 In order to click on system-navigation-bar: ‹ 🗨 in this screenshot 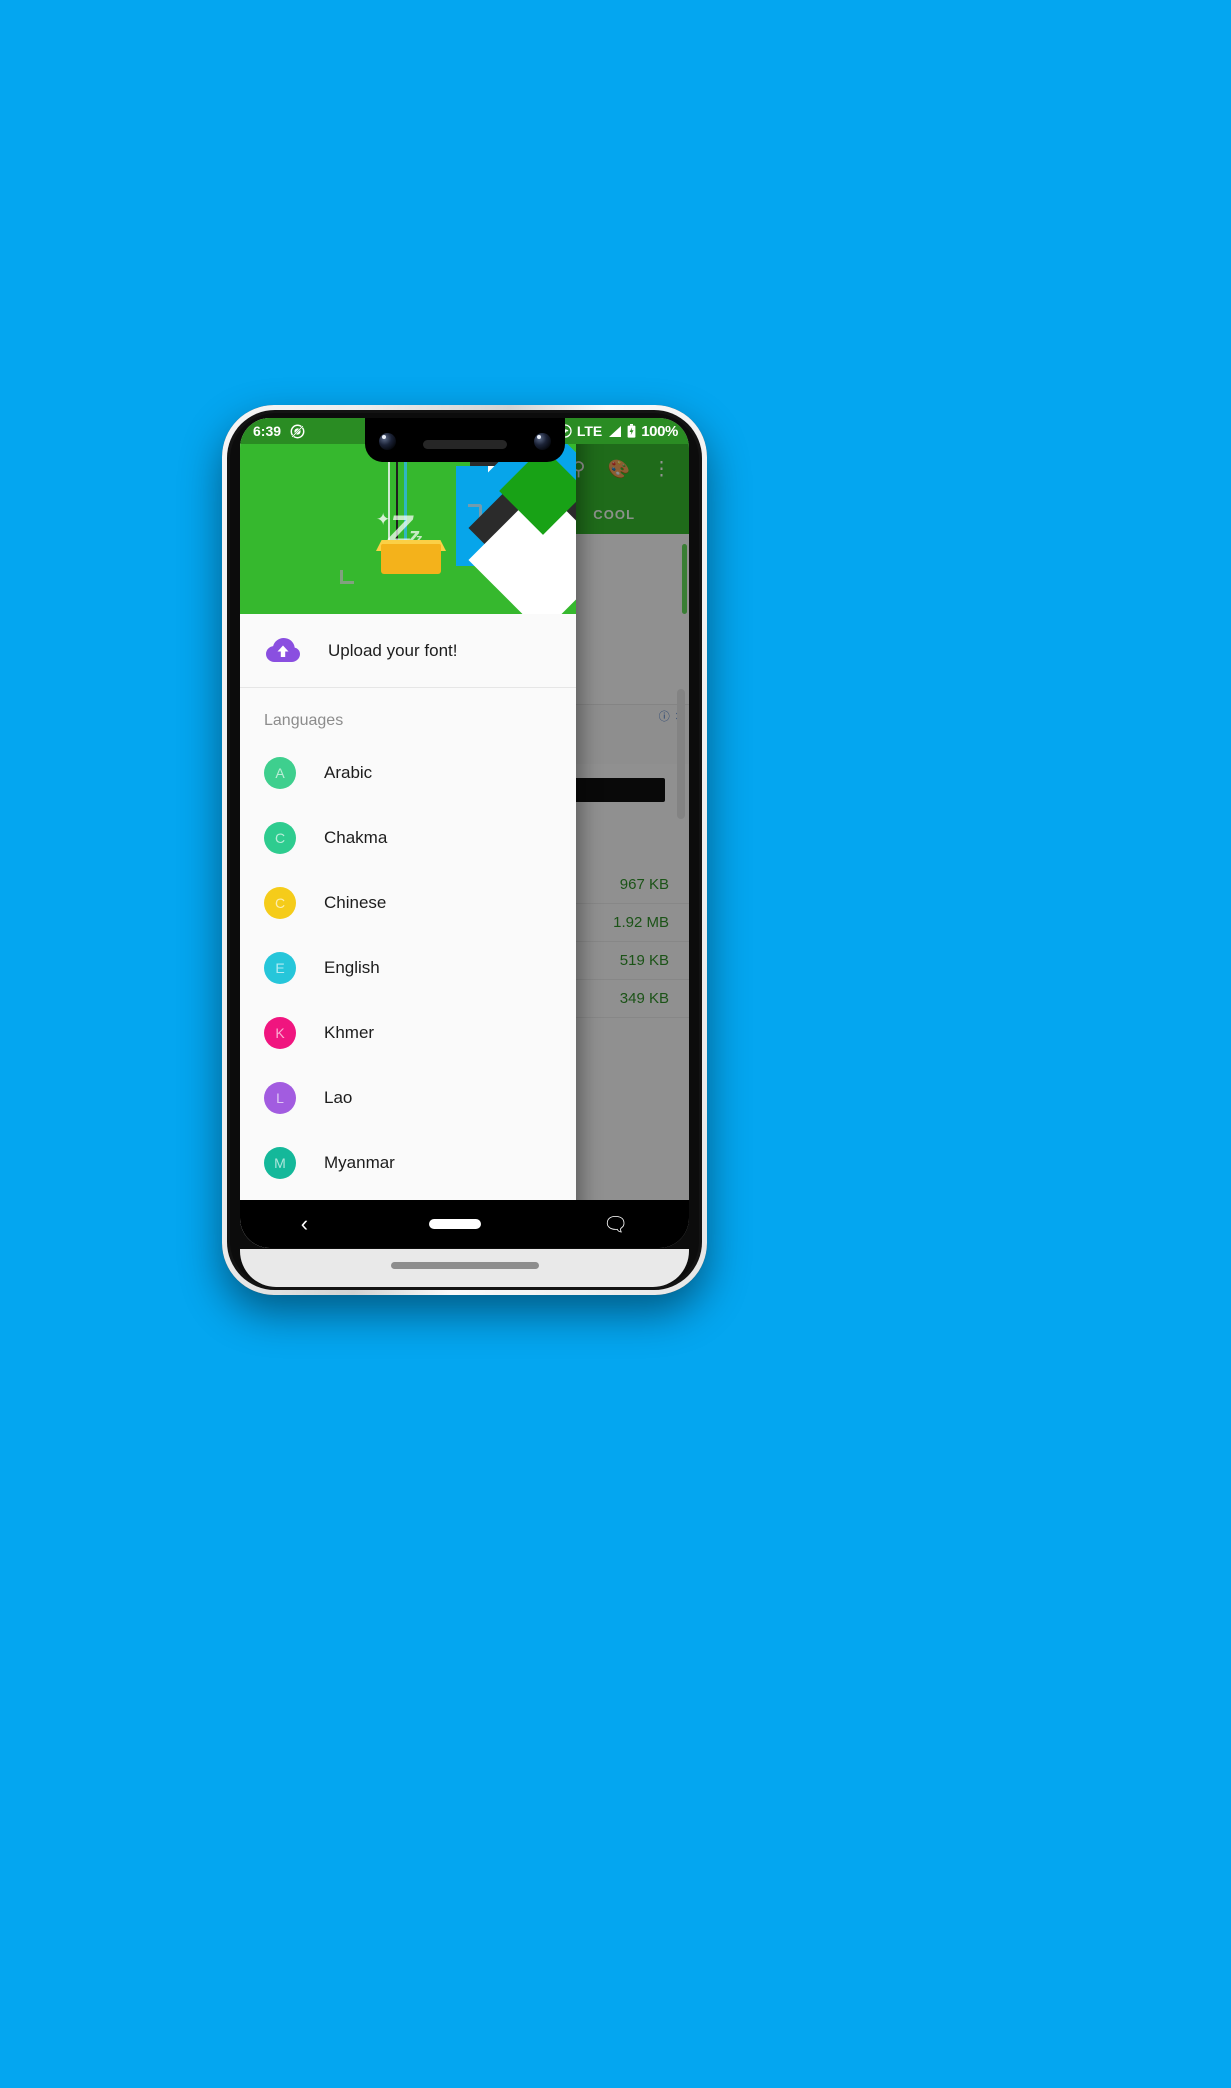, I will do `click(464, 1224)`.